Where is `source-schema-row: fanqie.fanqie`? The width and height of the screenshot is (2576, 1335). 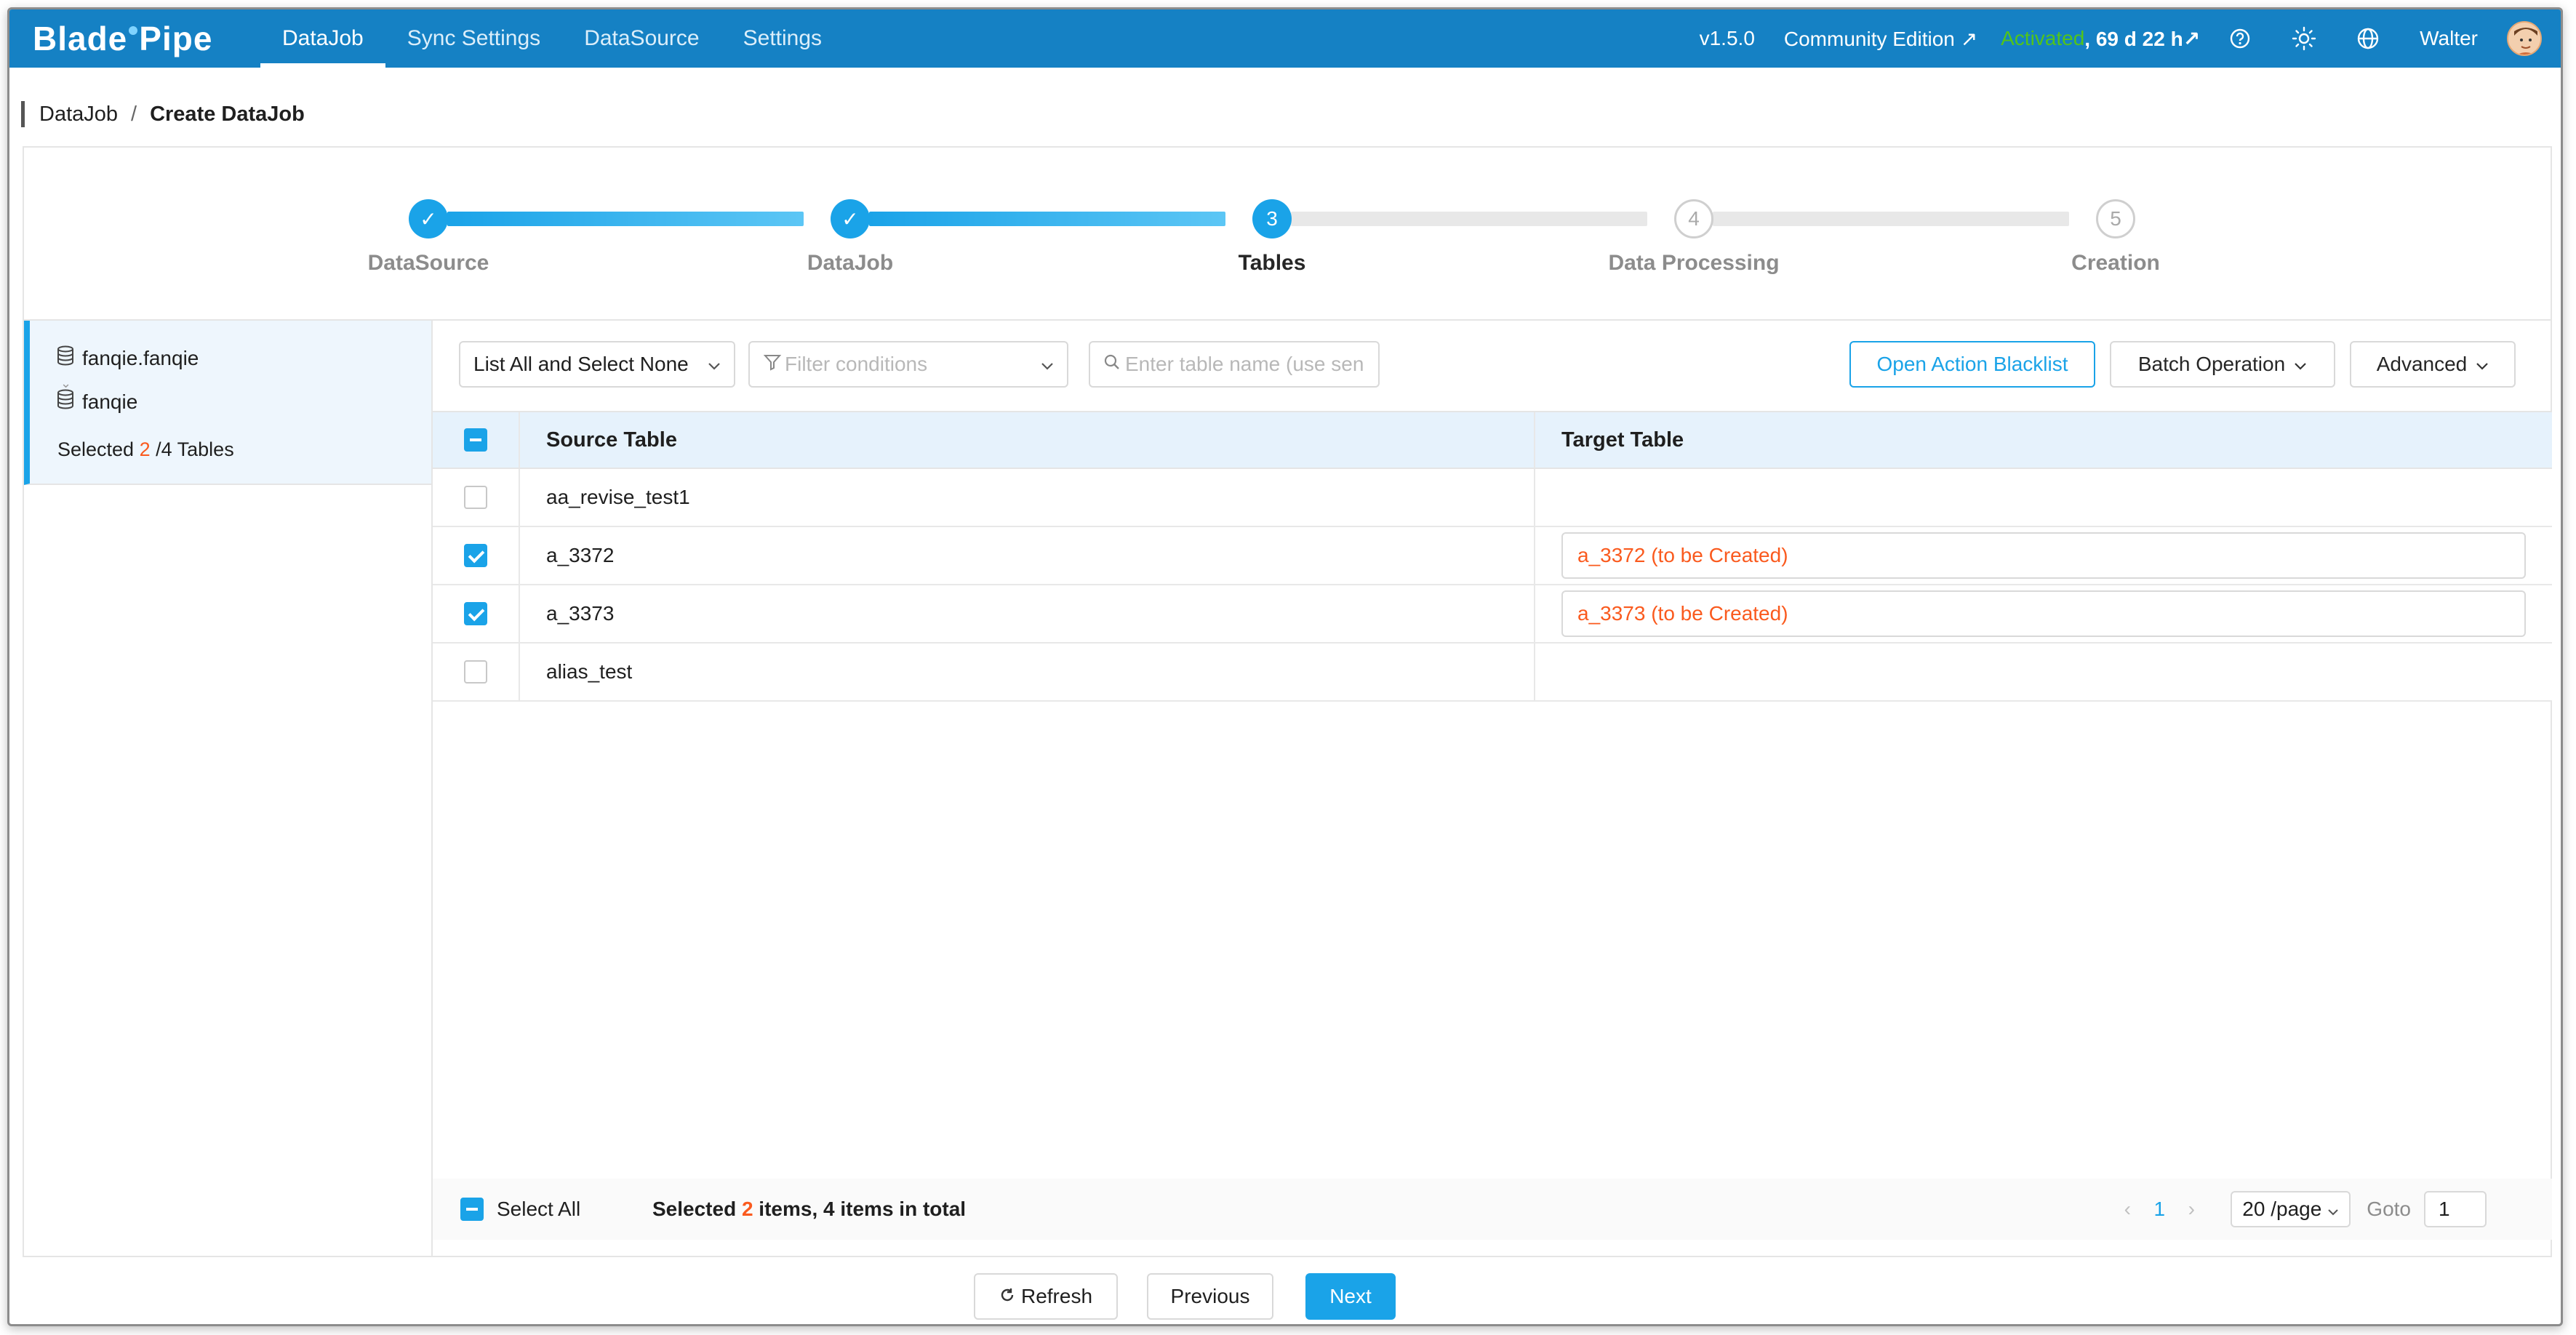
source-schema-row: fanqie.fanqie is located at coordinates (127, 358).